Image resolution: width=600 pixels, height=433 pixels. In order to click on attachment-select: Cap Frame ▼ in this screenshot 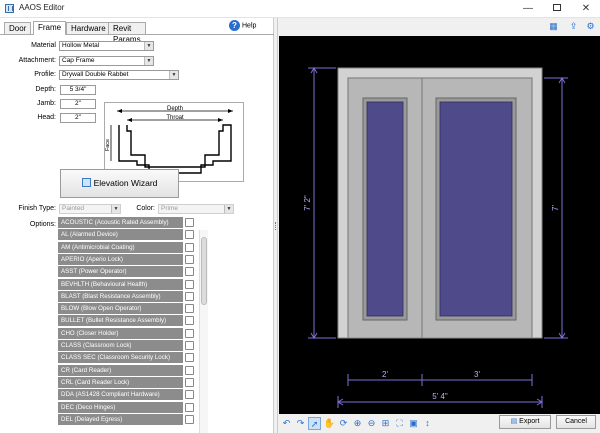, I will do `click(106, 61)`.